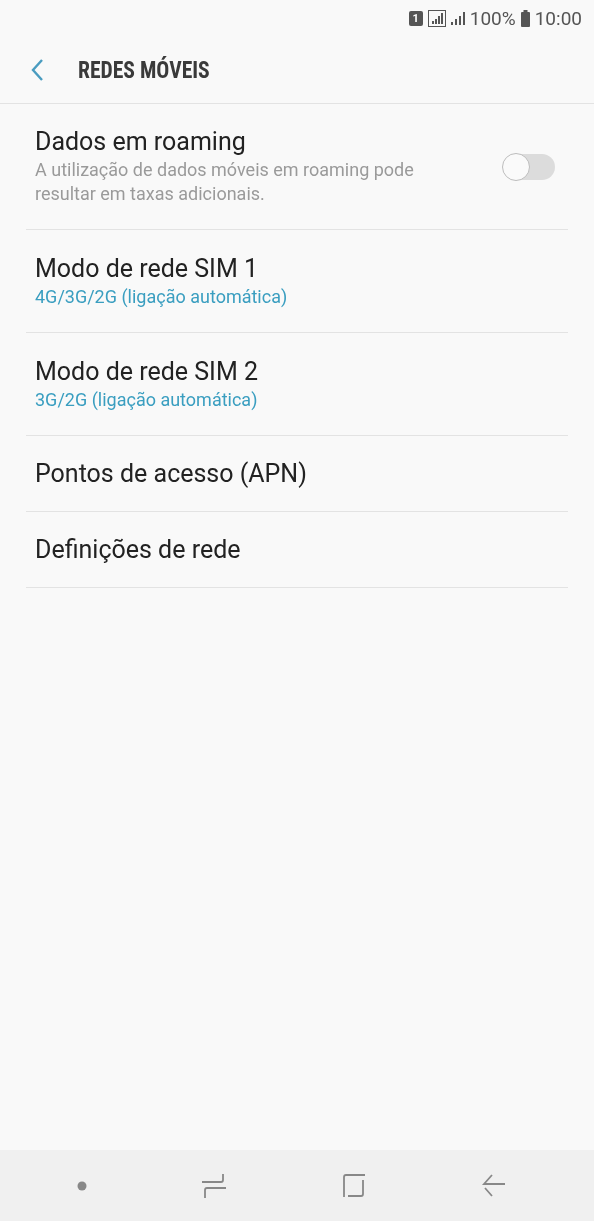  Describe the element at coordinates (415, 18) in the screenshot. I see `sim-badge: 1` at that location.